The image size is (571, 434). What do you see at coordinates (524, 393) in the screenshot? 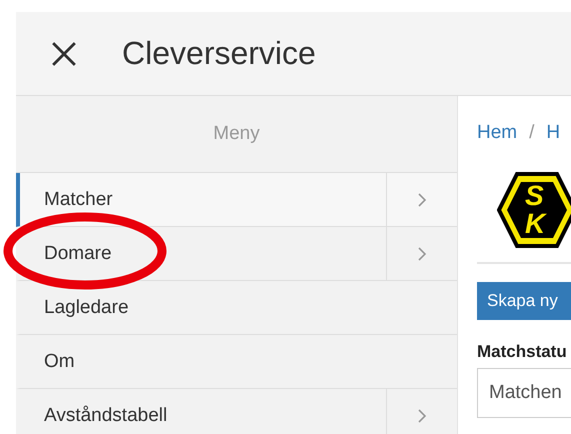
I see `status-select: Matchen` at bounding box center [524, 393].